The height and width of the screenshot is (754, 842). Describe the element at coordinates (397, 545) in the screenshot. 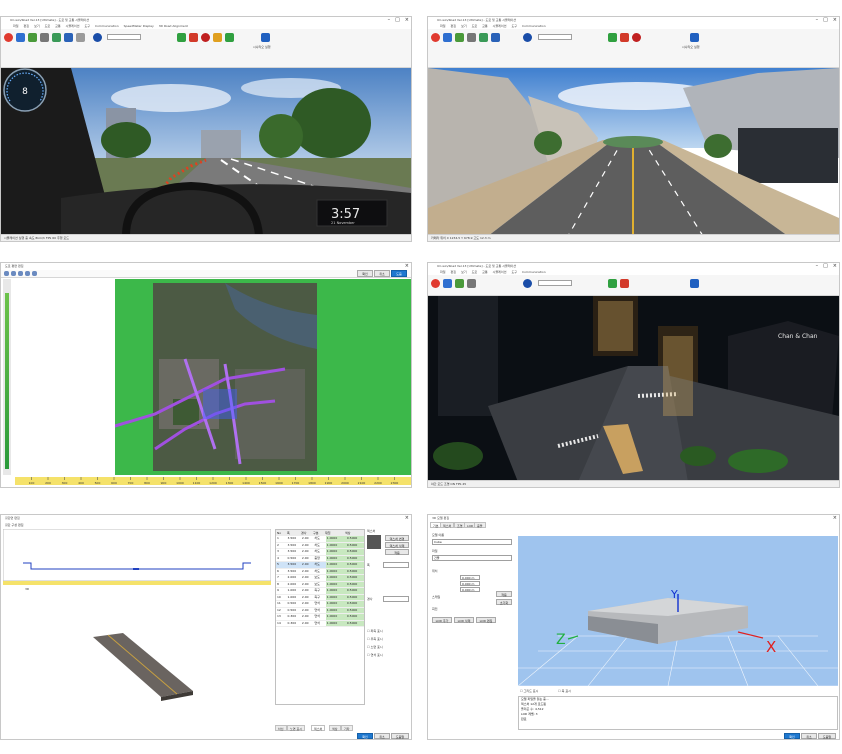

I see `texture-delete-button: 텍스처 삭제` at that location.